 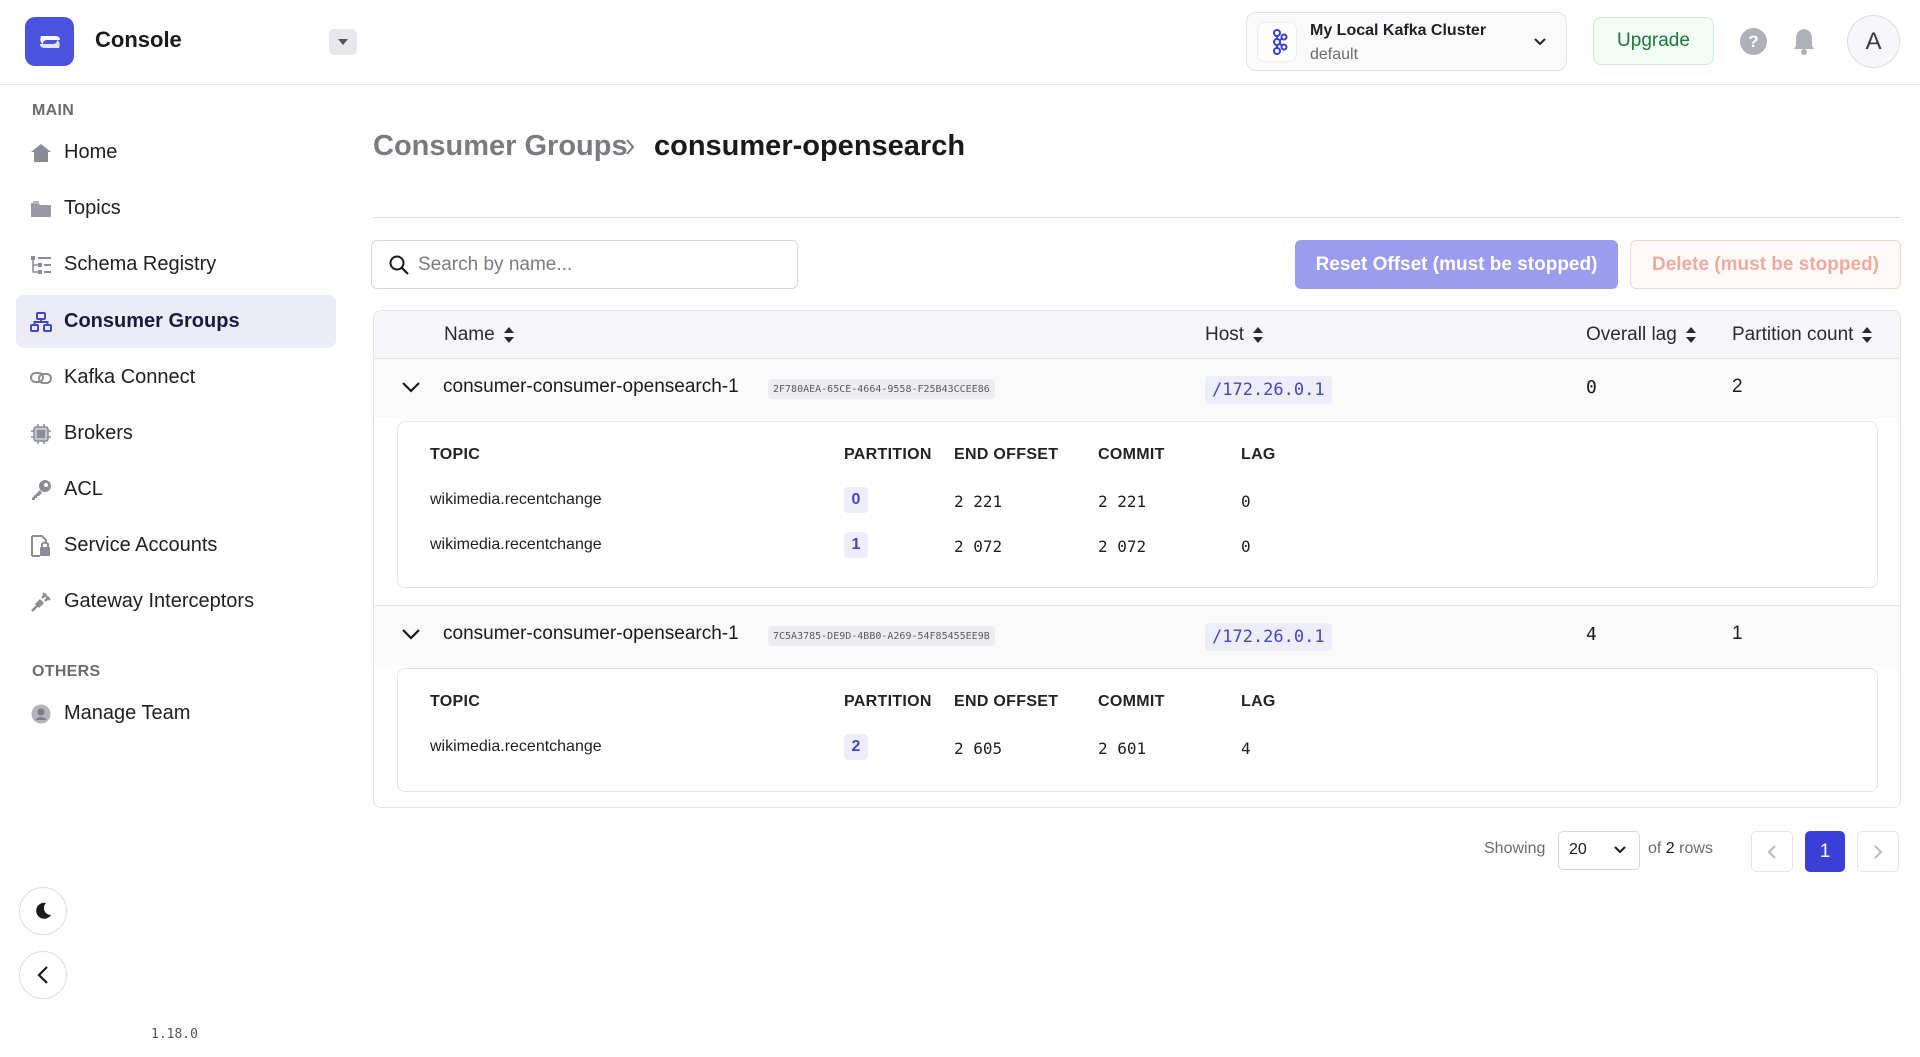 I want to click on commit-value: 2 072, so click(x=1122, y=546).